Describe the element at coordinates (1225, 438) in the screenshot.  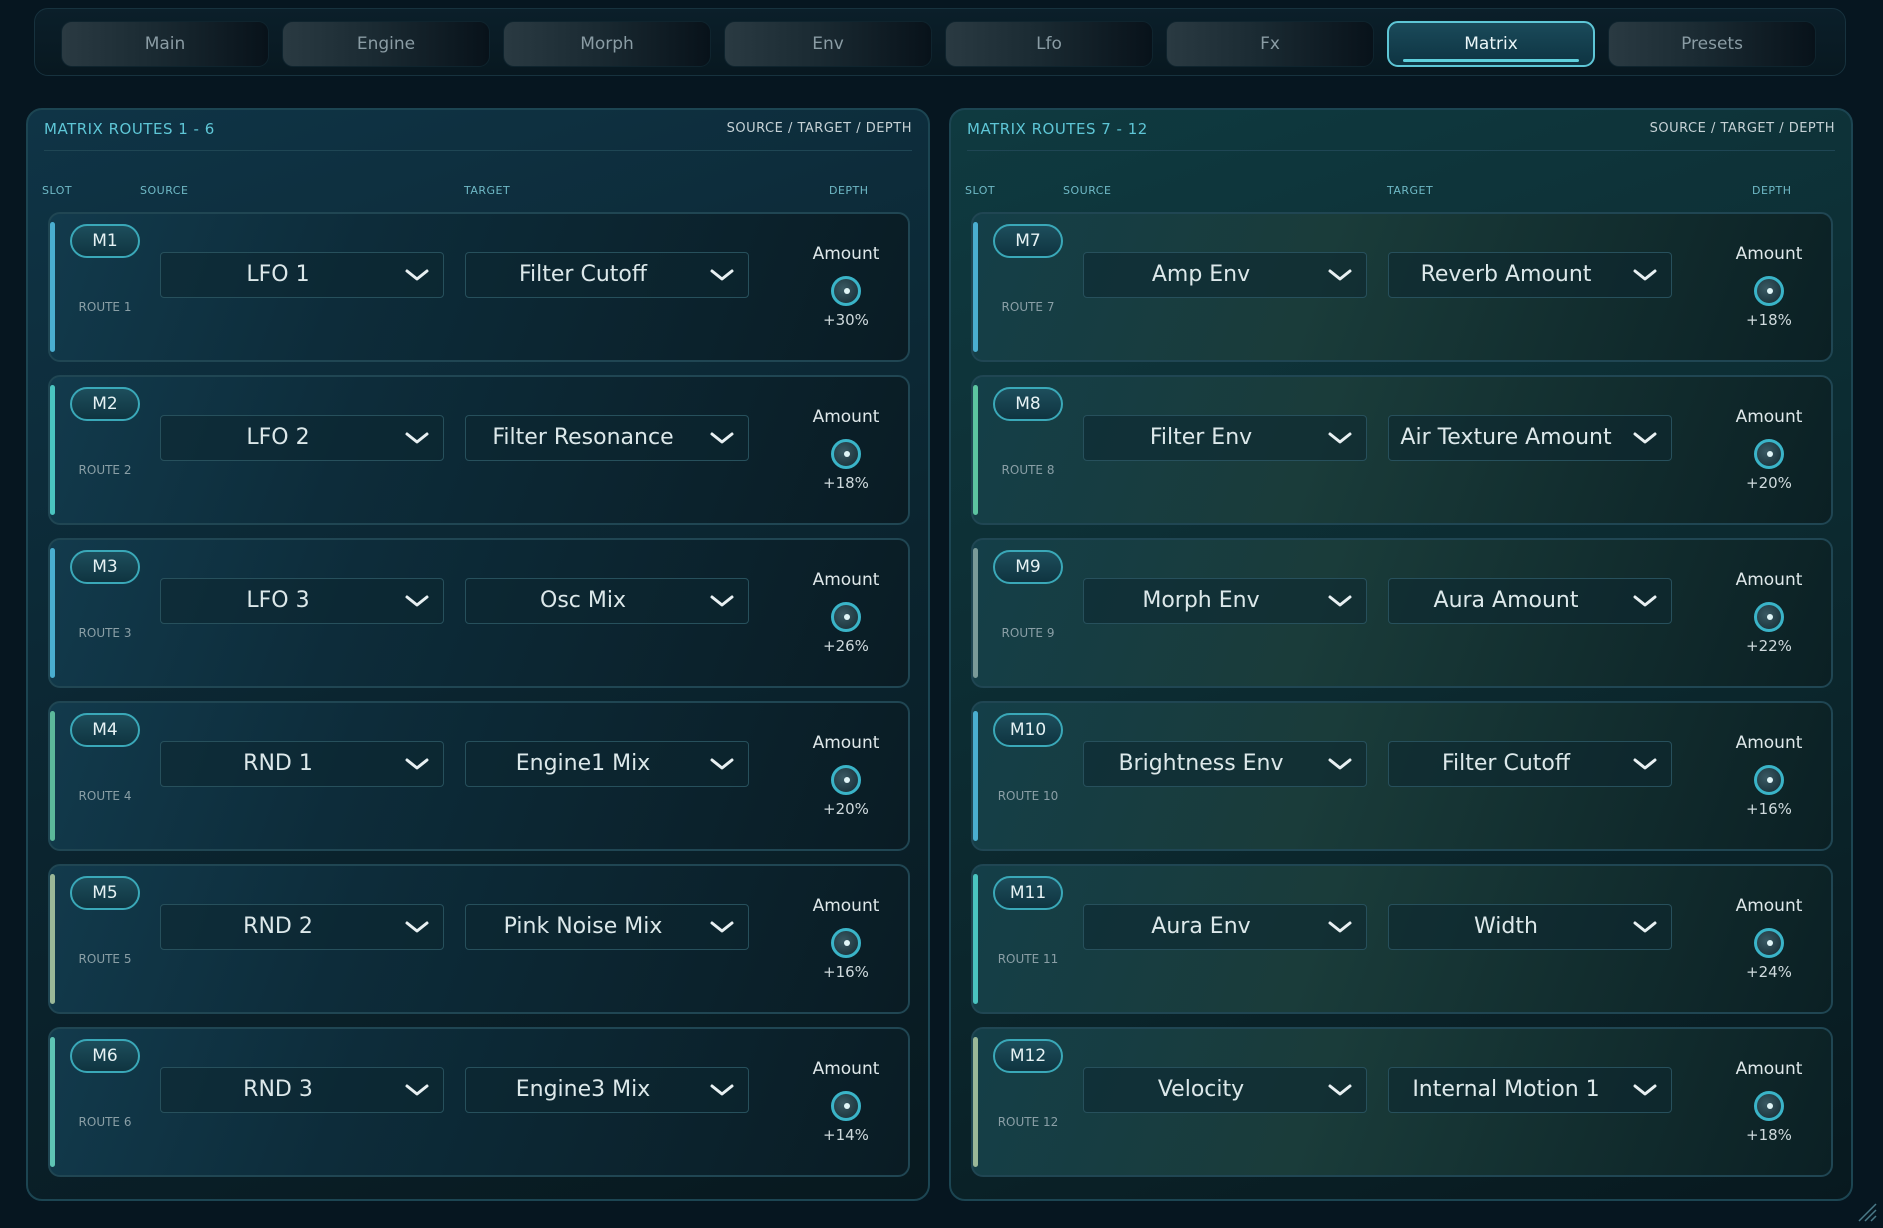
I see `source-dropdown: Filter Env` at that location.